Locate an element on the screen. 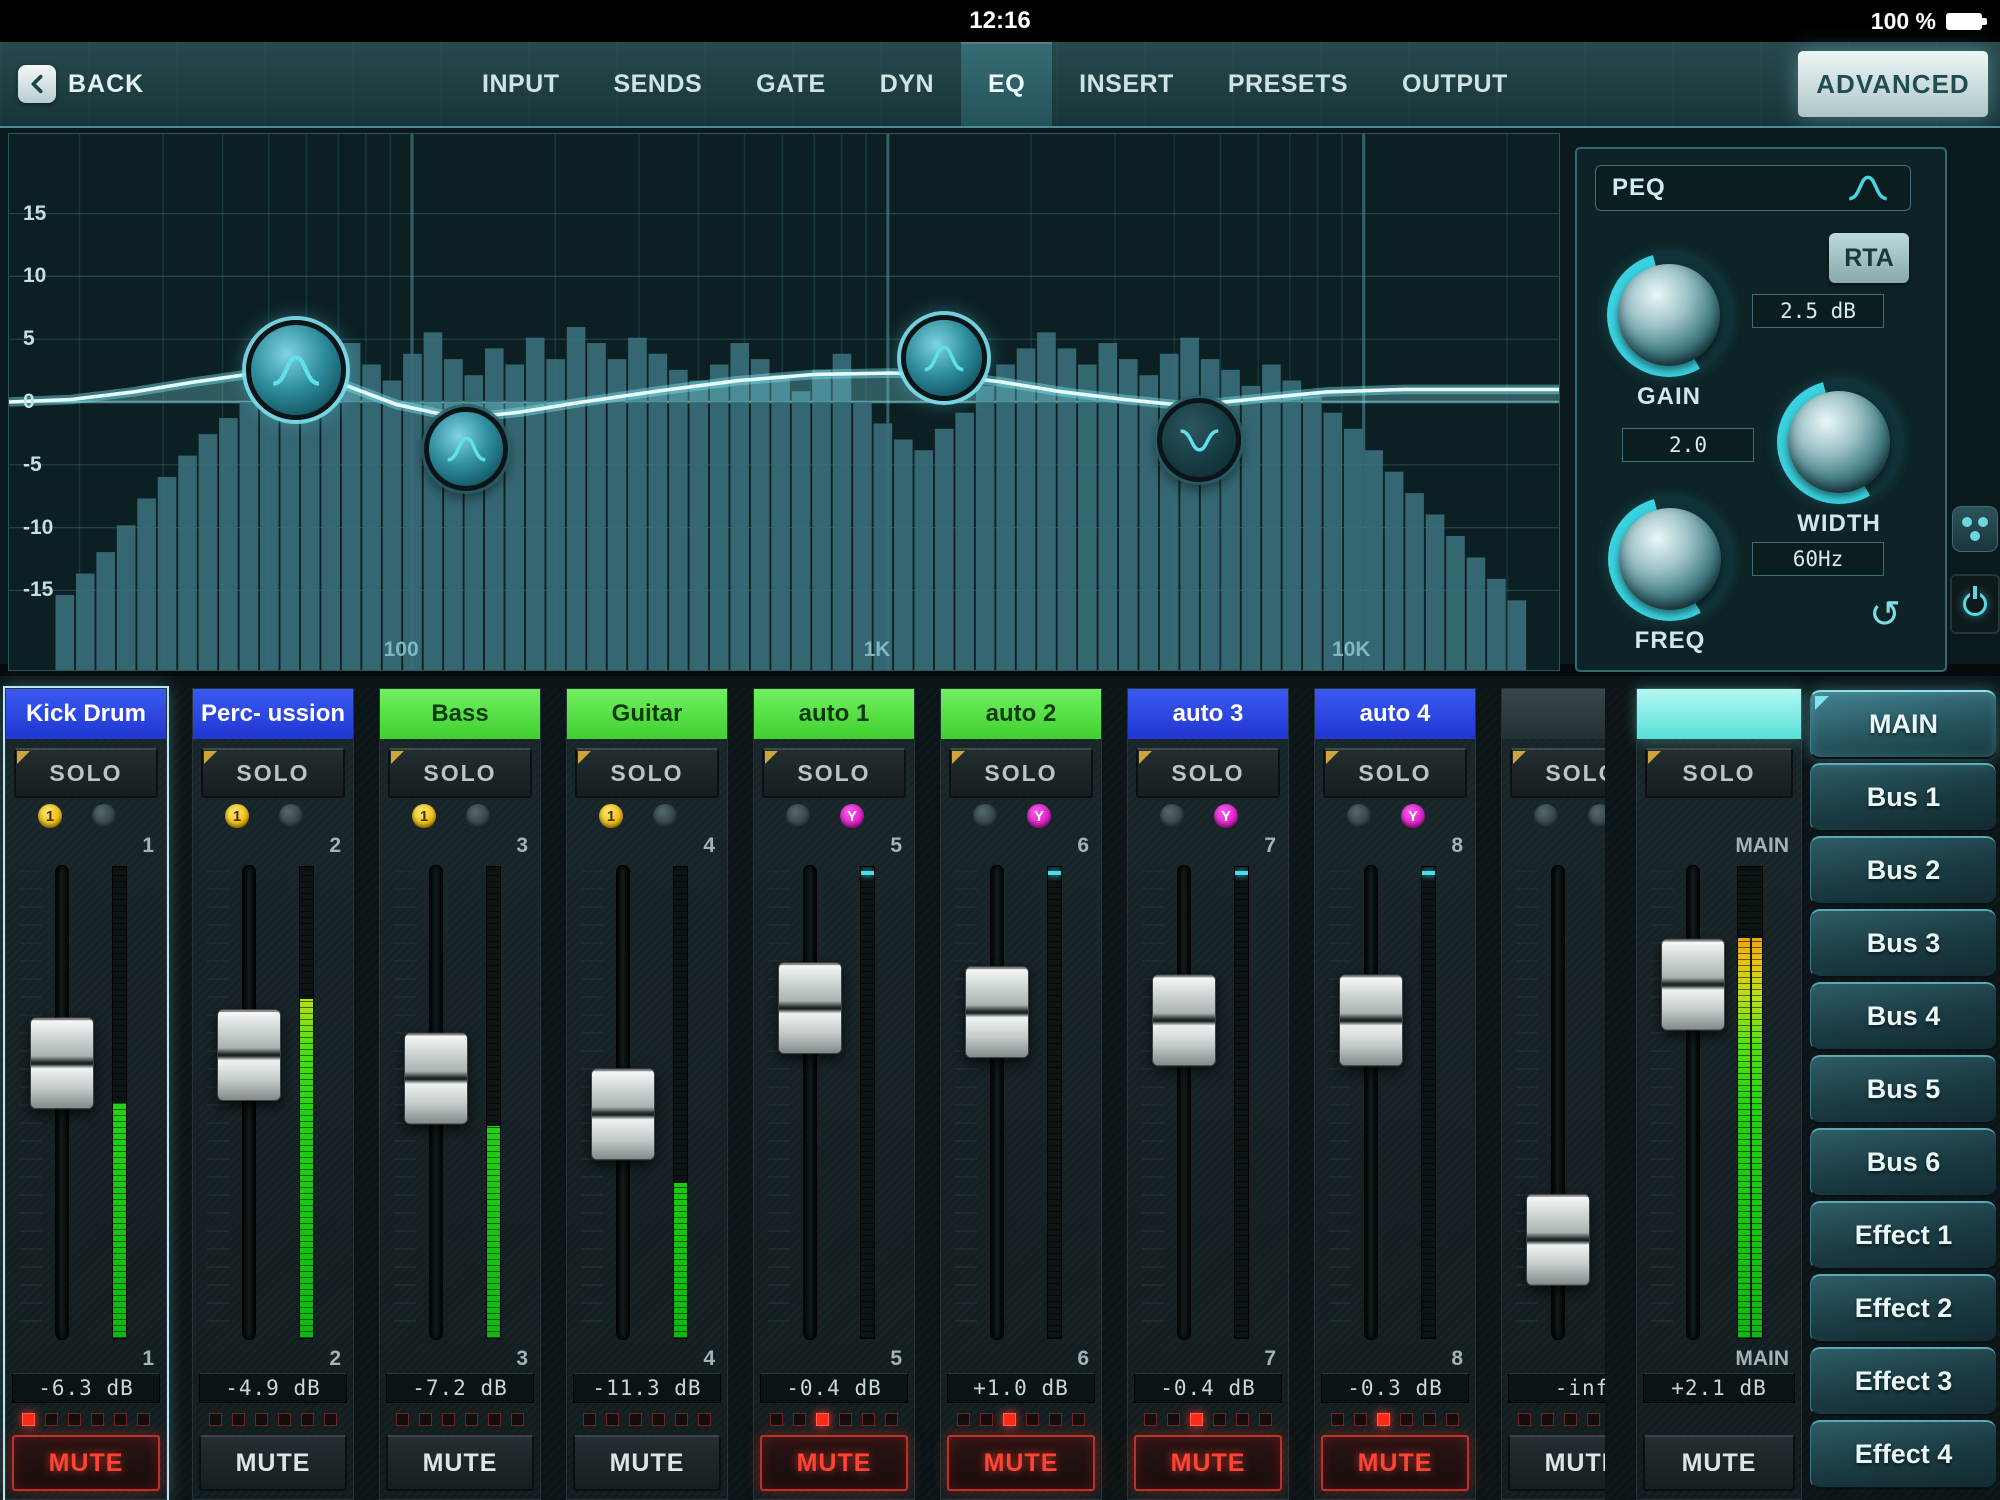 The image size is (2000, 1500). rta-button: RTA is located at coordinates (1869, 258).